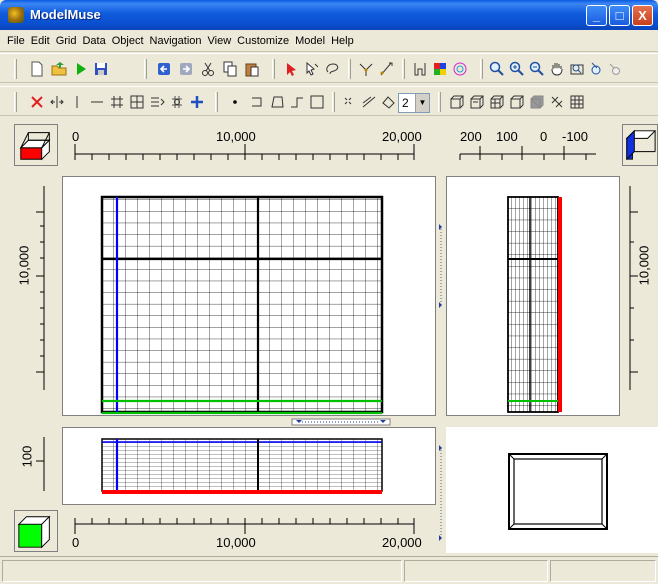  Describe the element at coordinates (37, 69) in the screenshot. I see `new-file-icon` at that location.